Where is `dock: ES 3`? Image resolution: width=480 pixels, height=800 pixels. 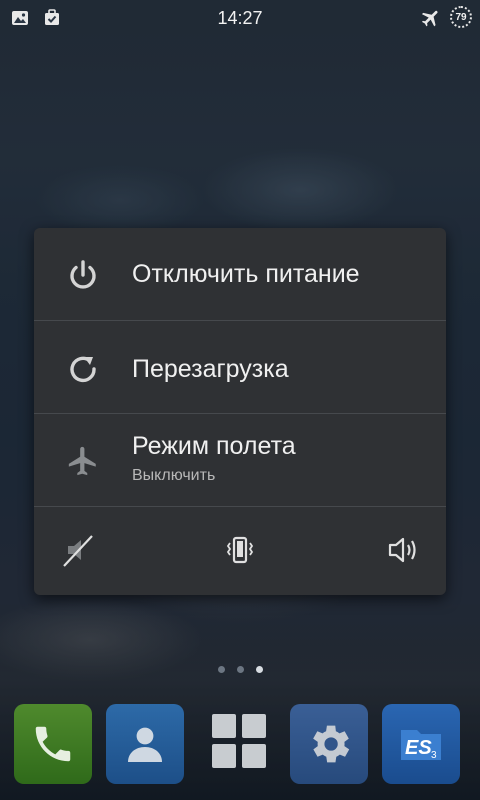 dock: ES 3 is located at coordinates (240, 752).